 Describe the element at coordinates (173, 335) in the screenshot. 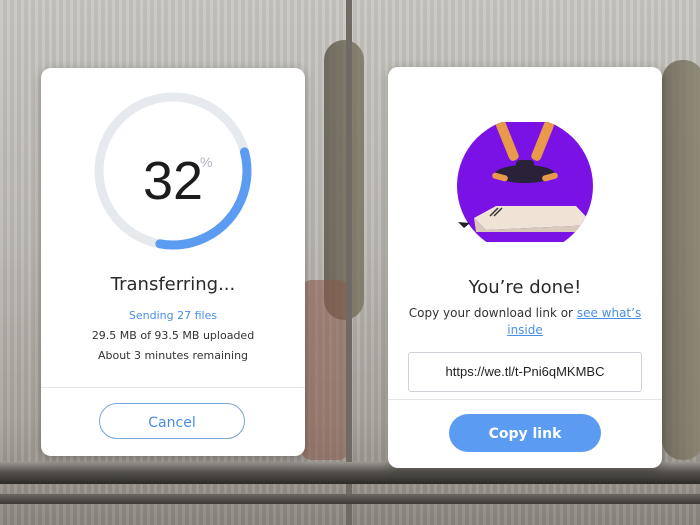

I see `upload-size-text: 29.5 MB of 93.5 MB uploaded` at that location.